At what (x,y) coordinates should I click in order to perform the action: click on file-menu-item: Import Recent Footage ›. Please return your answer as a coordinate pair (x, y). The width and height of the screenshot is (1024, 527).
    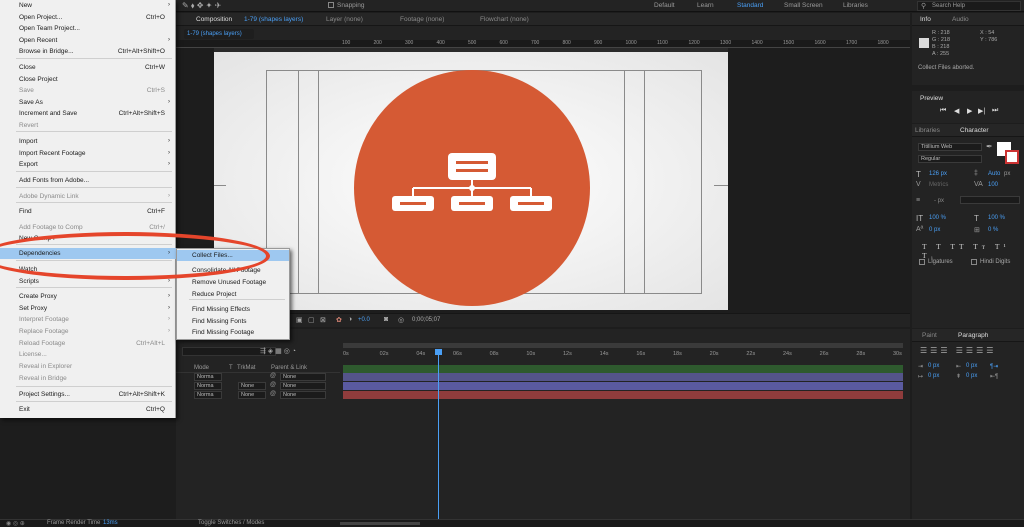
    Looking at the image, I should click on (88, 153).